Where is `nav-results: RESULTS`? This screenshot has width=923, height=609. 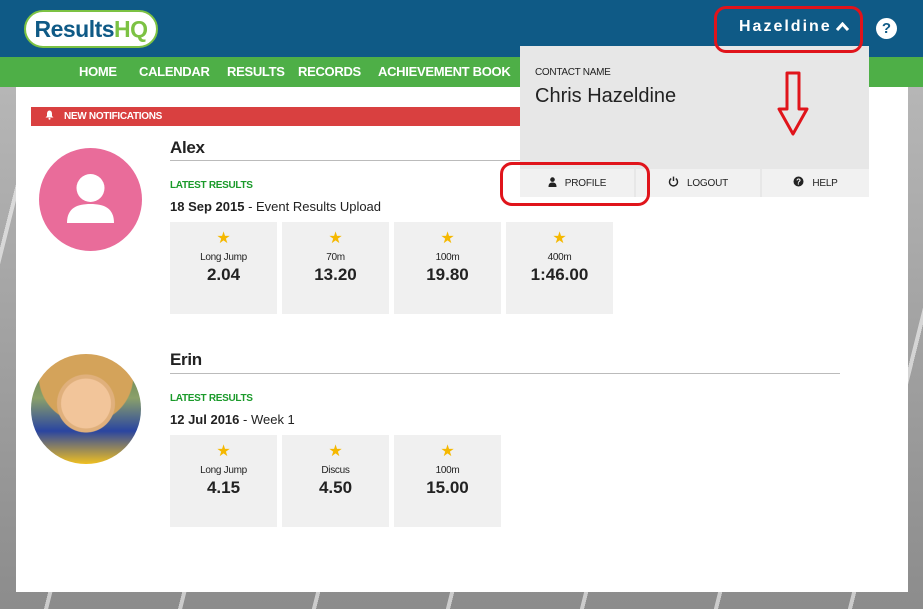
nav-results: RESULTS is located at coordinates (256, 71).